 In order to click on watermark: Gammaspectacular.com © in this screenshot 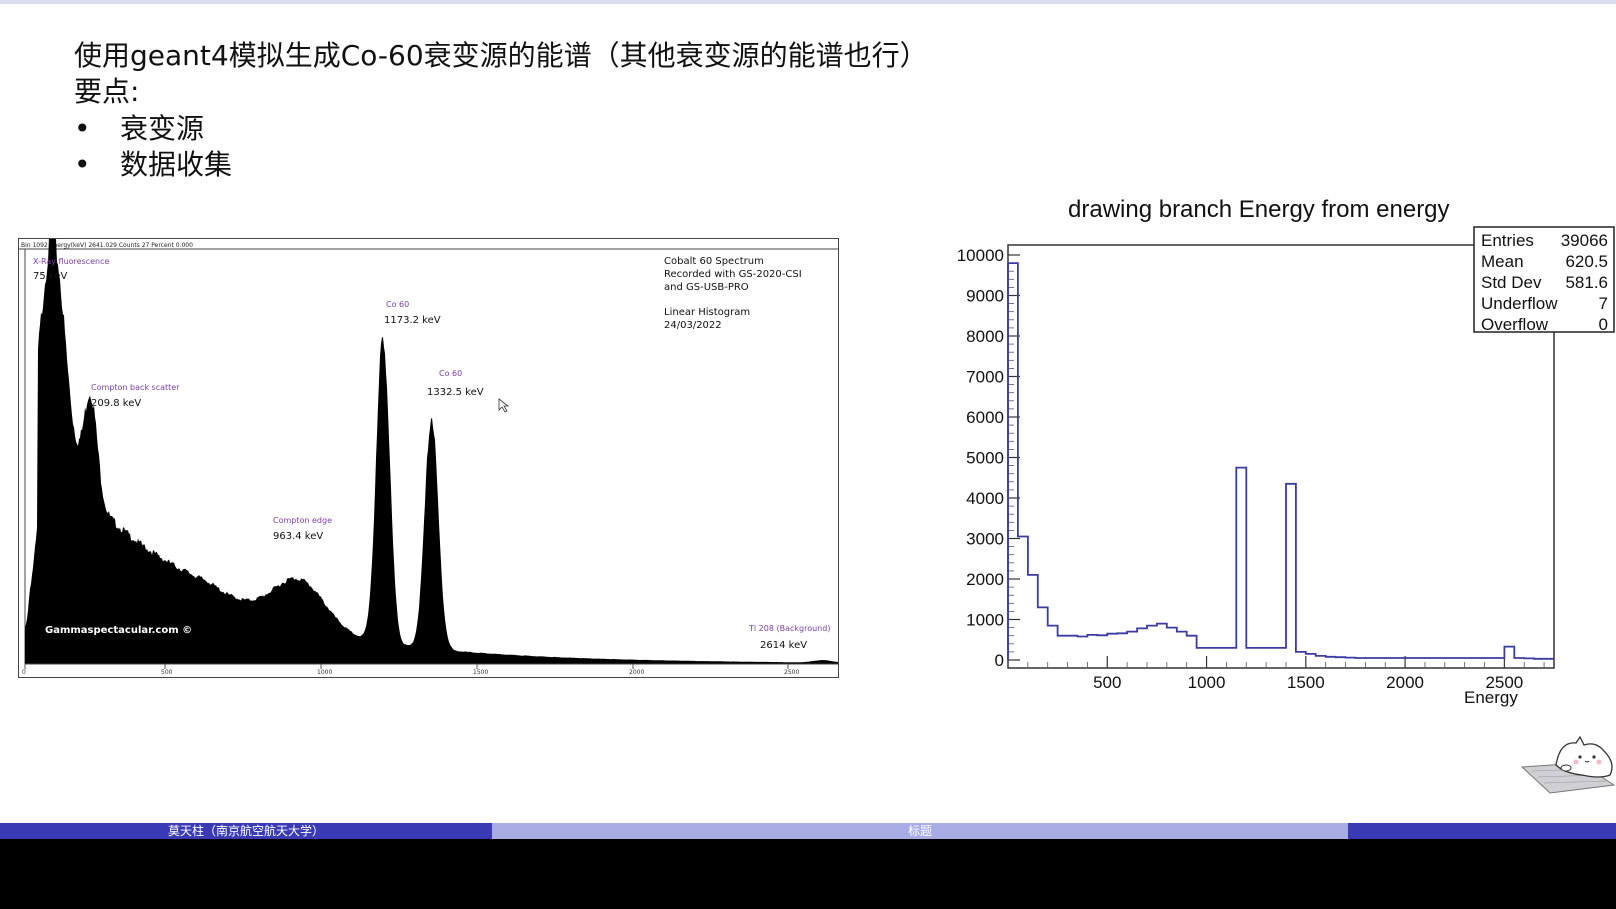, I will do `click(118, 630)`.